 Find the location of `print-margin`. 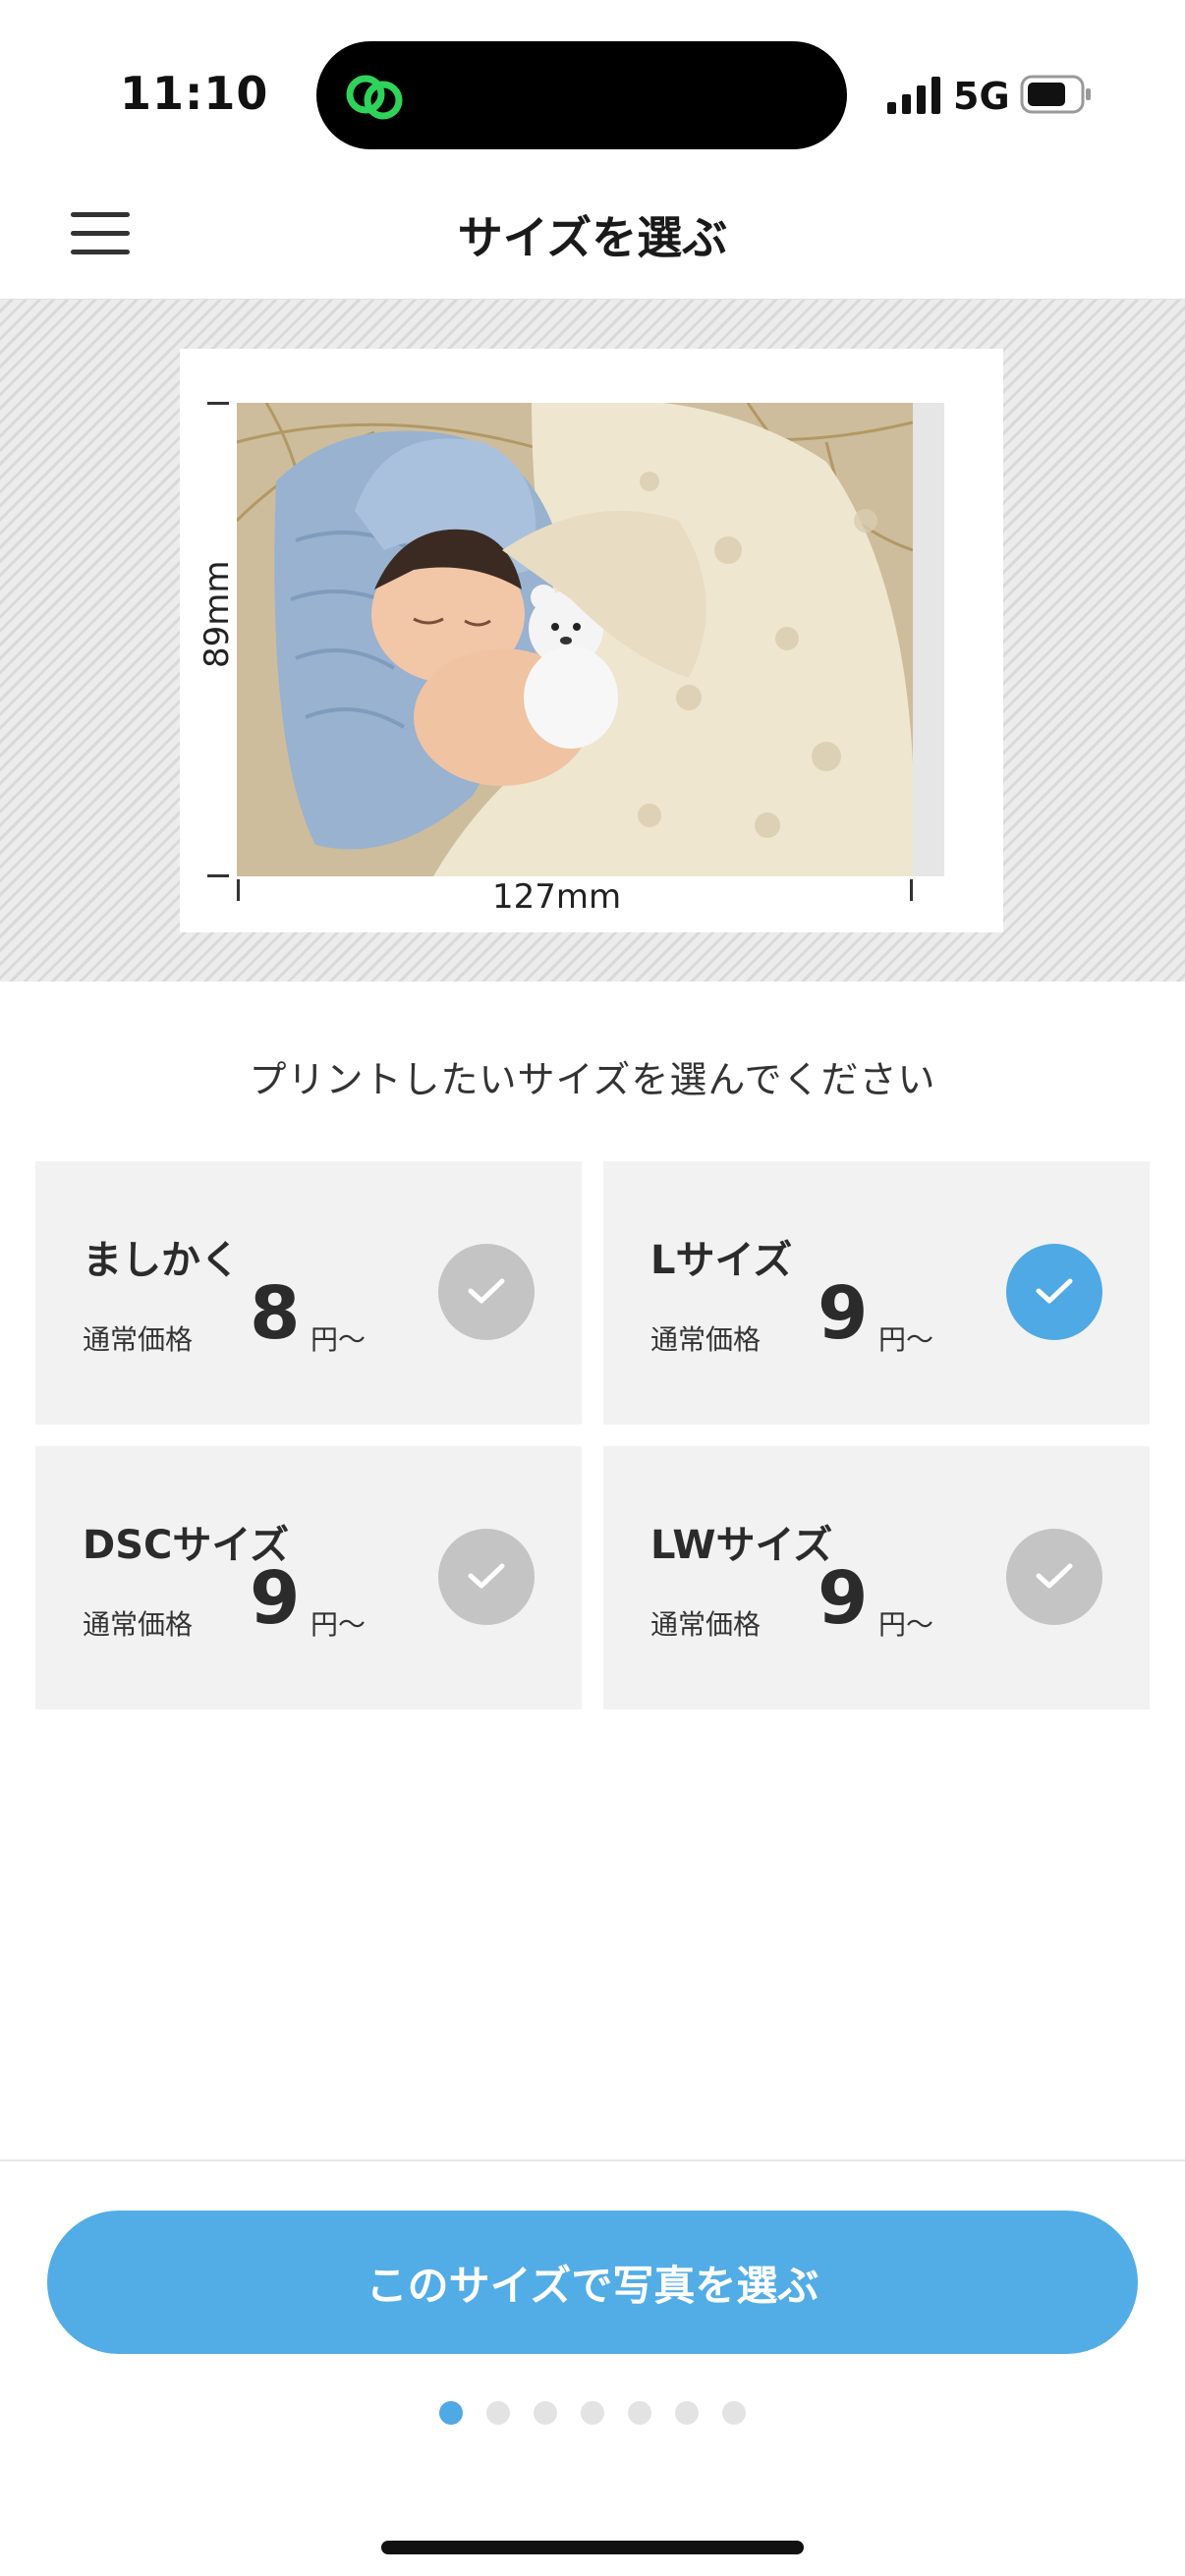

print-margin is located at coordinates (929, 639).